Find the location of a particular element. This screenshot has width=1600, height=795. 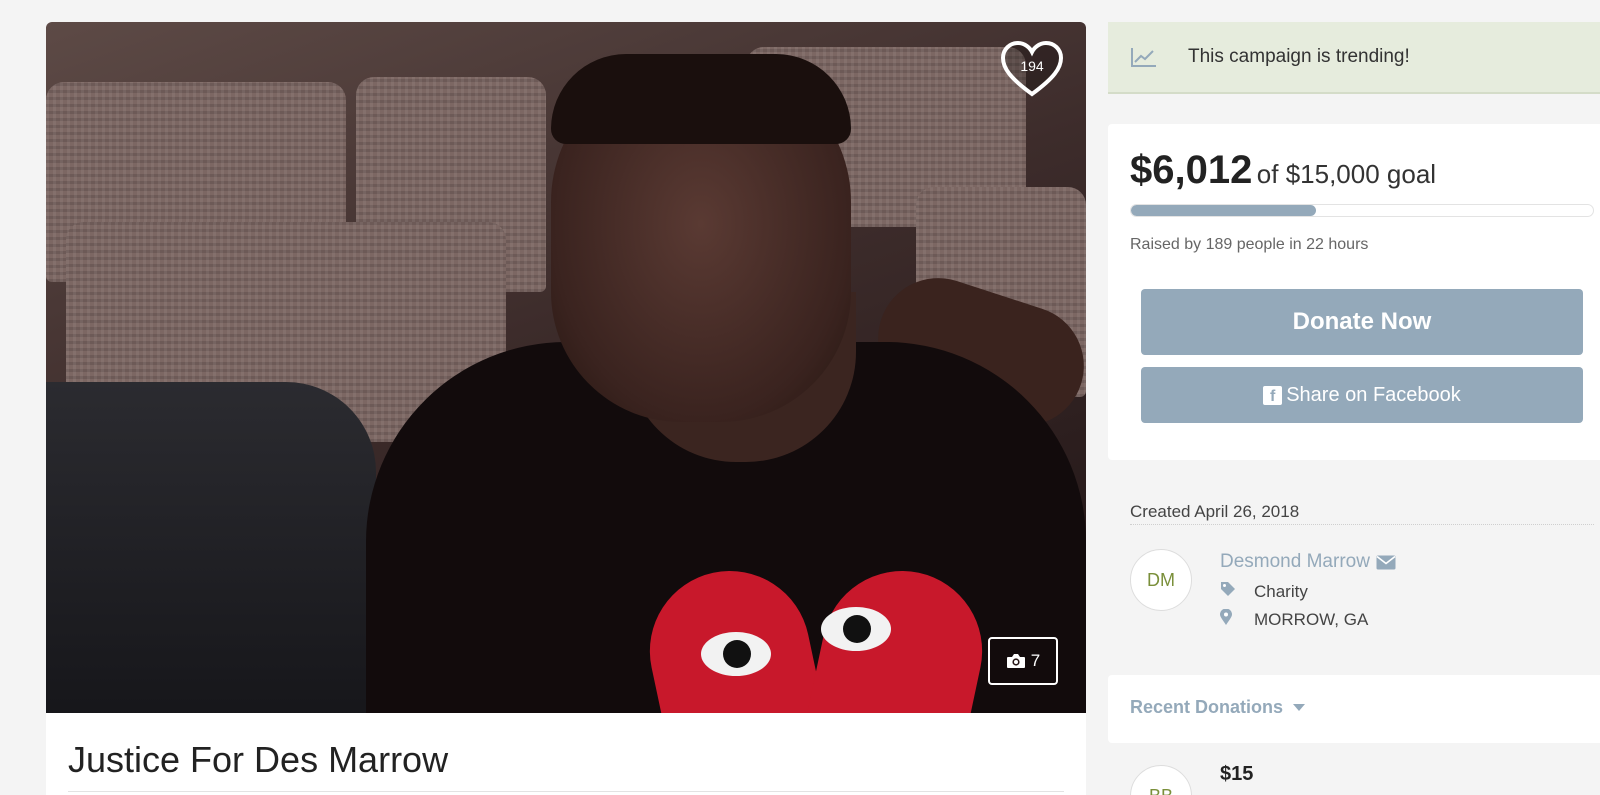

heart-print is located at coordinates (816, 632).